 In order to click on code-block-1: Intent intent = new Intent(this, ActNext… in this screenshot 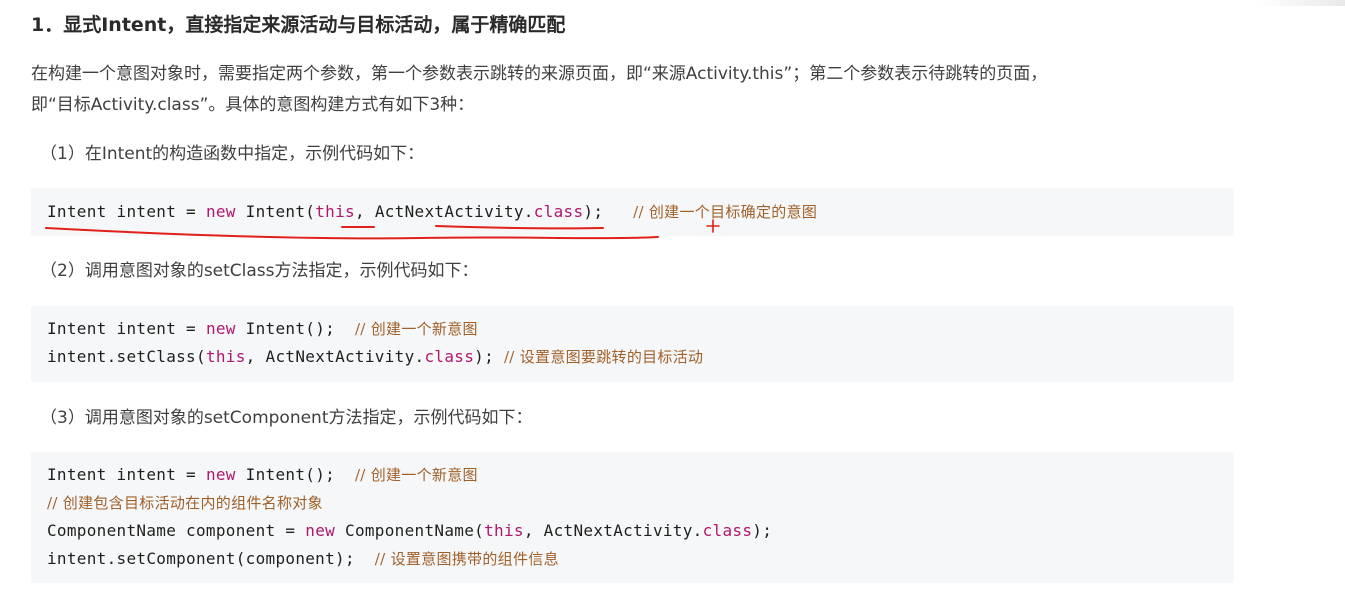, I will do `click(632, 212)`.